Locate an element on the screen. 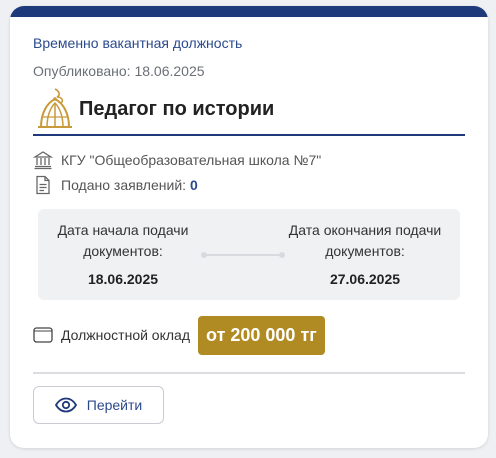  end-date-label-line1: Дата окончания подачи is located at coordinates (365, 230).